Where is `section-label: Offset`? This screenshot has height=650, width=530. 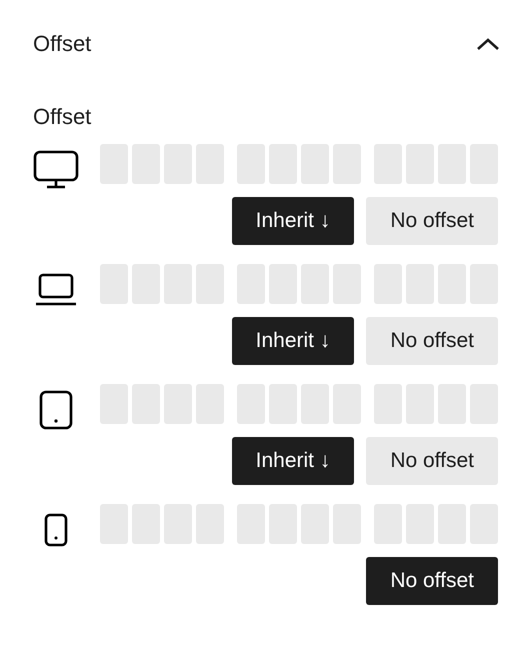
section-label: Offset is located at coordinates (62, 117).